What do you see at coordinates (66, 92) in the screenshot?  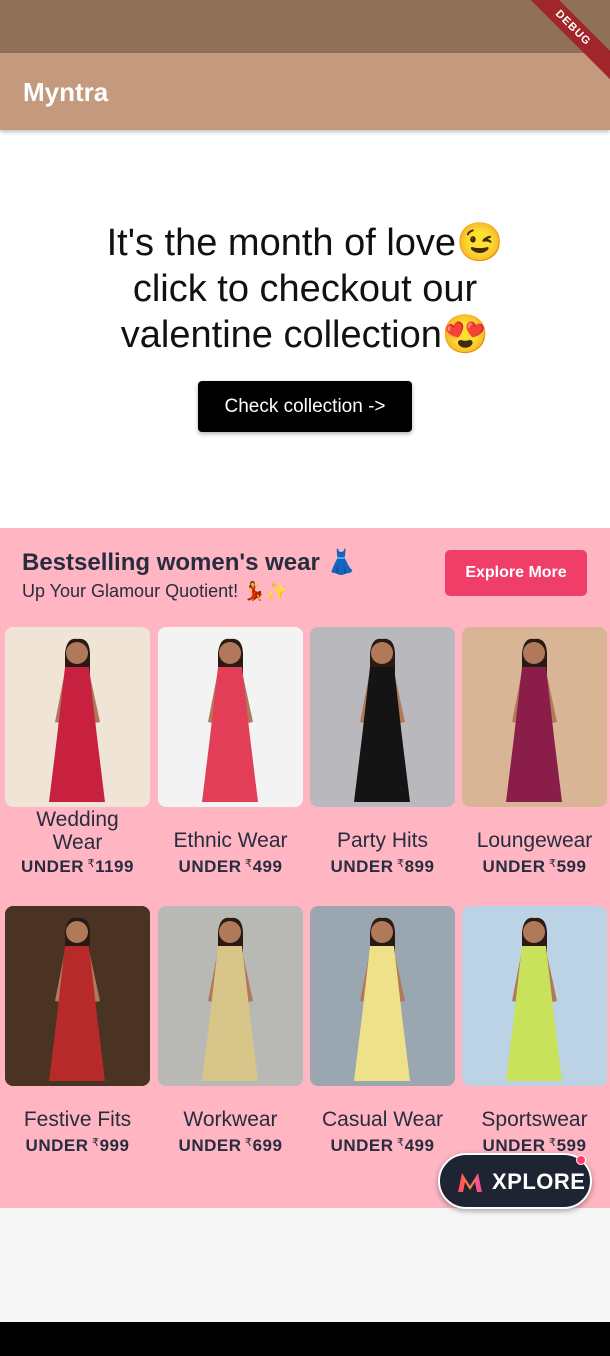 I see `app-title: Myntra` at bounding box center [66, 92].